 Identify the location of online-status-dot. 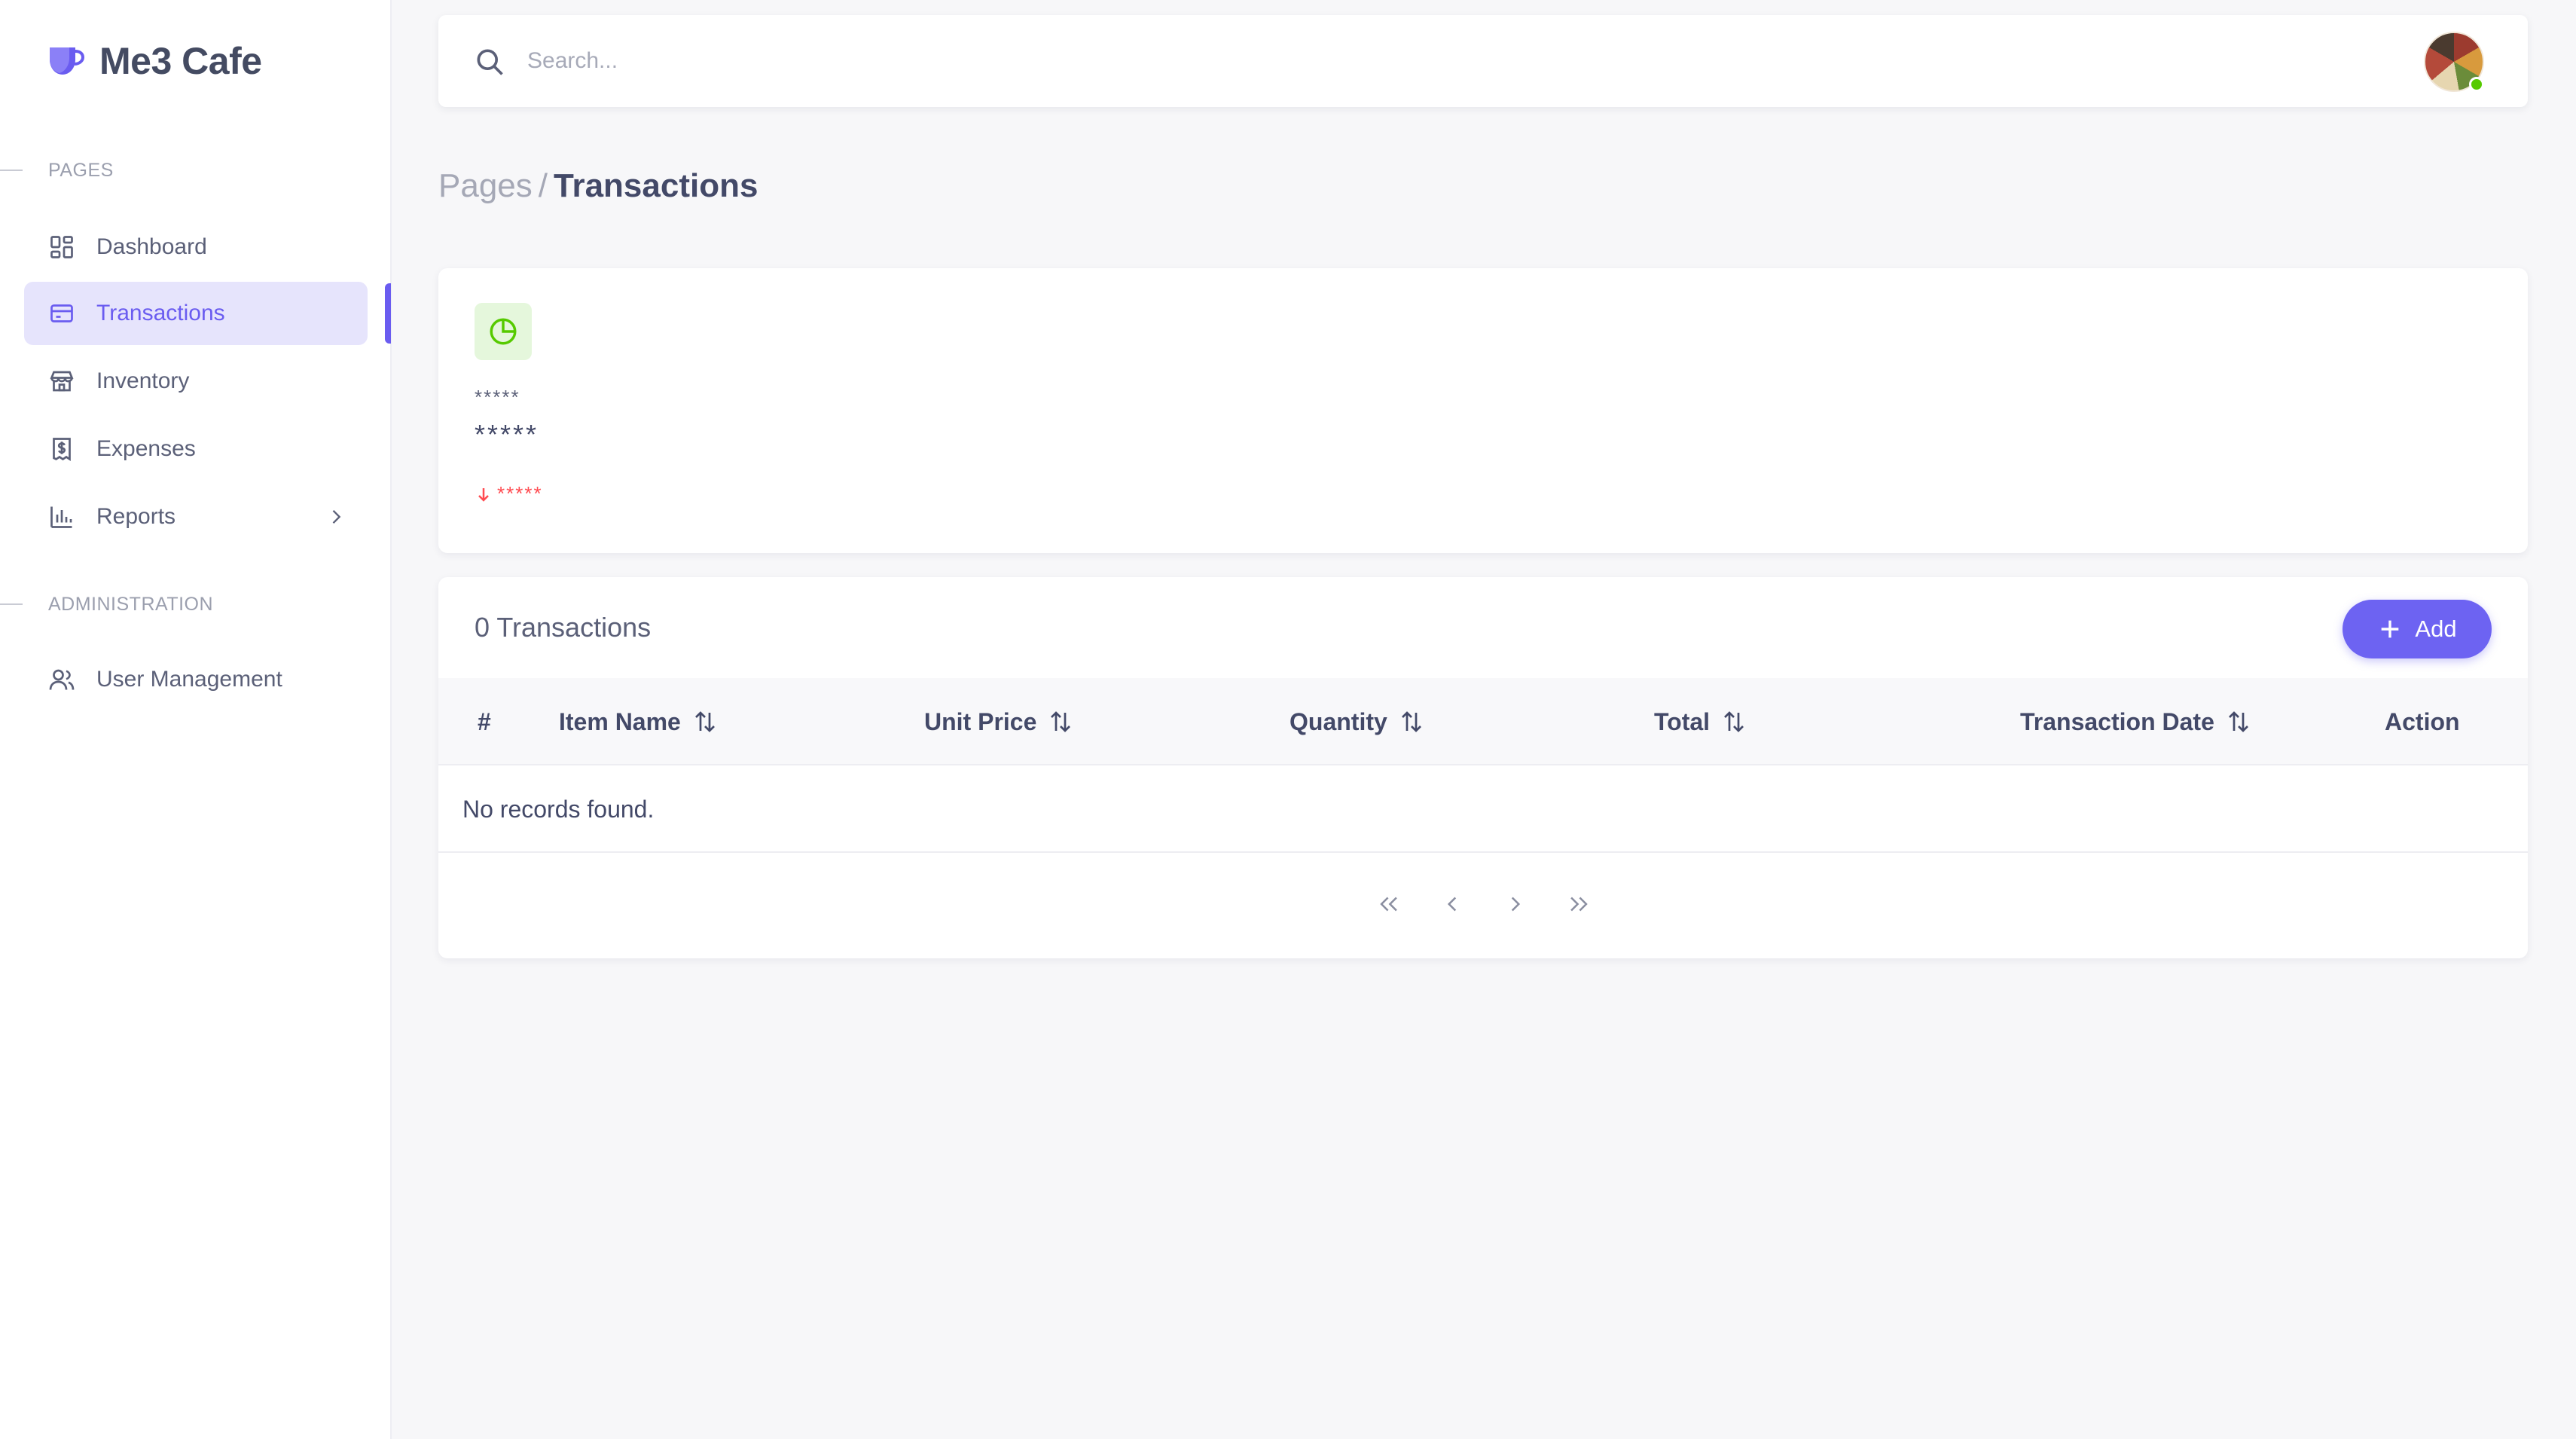
(2477, 84).